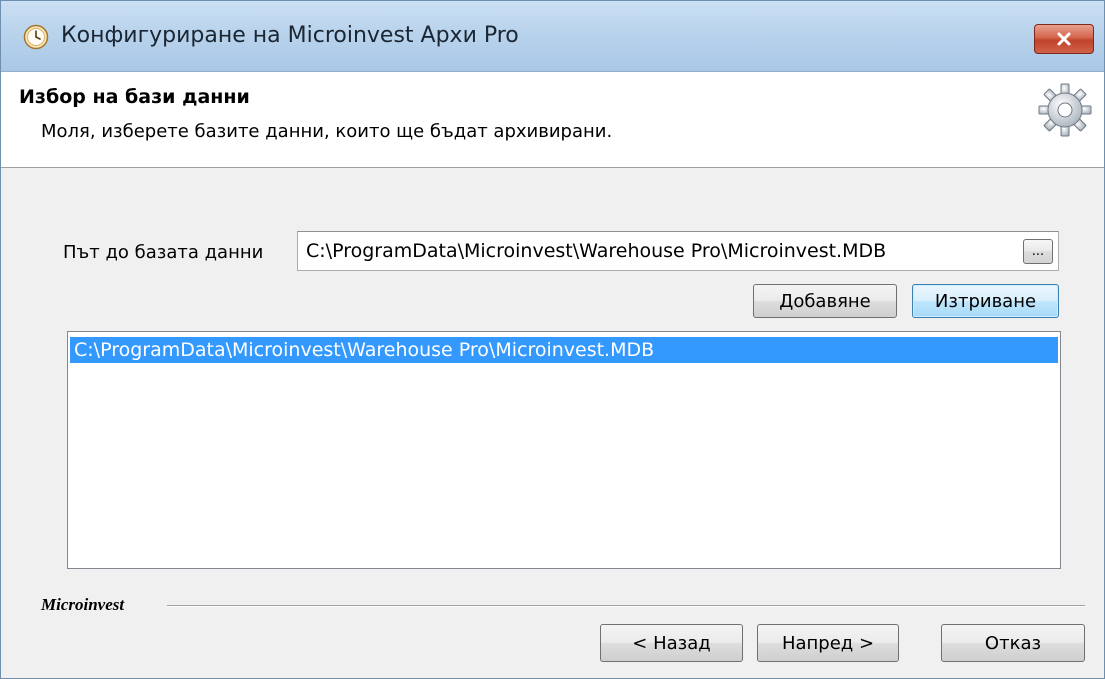 This screenshot has height=679, width=1105. I want to click on clock-icon, so click(36, 37).